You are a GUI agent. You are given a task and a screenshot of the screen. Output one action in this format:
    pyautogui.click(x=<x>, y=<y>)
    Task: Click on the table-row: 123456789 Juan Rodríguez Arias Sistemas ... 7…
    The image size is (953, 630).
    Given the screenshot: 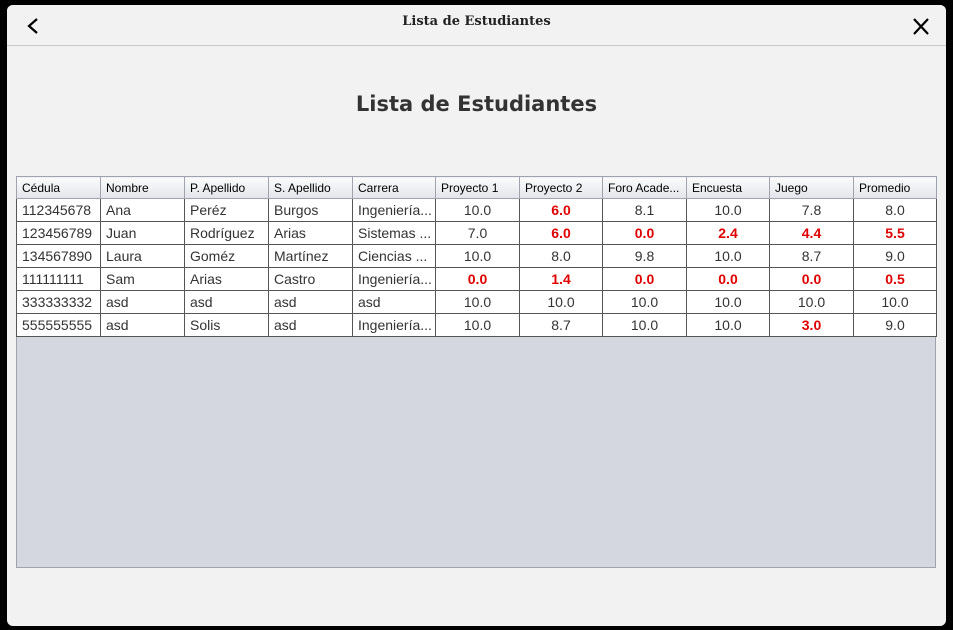 What is the action you would take?
    pyautogui.click(x=476, y=233)
    